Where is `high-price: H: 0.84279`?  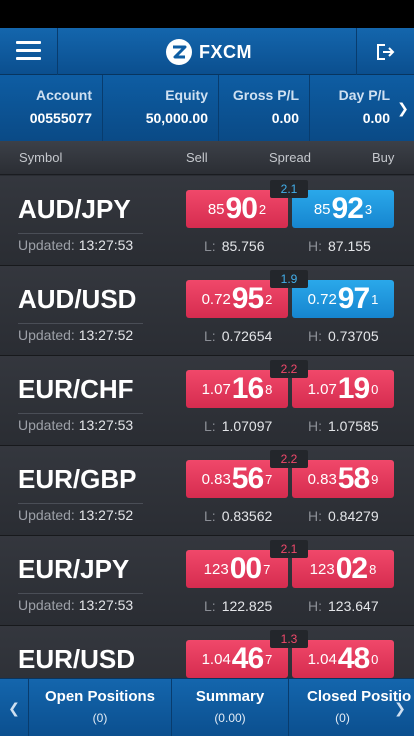
high-price: H: 0.84279 is located at coordinates (343, 516).